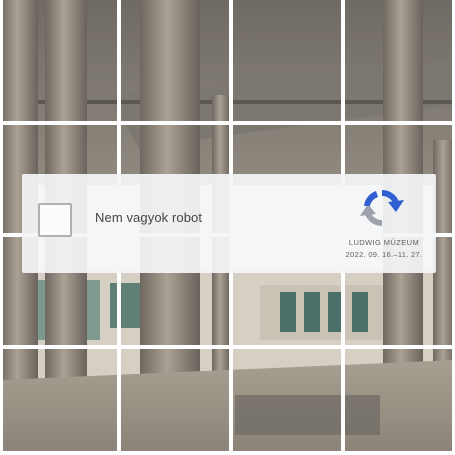 The width and height of the screenshot is (455, 455). What do you see at coordinates (384, 242) in the screenshot?
I see `brand-text: LUDWIG MÚZEUM` at bounding box center [384, 242].